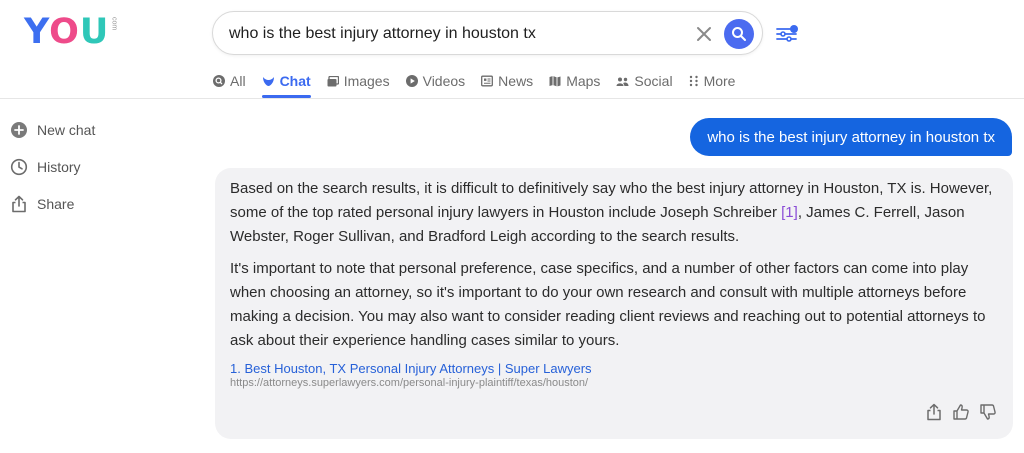 This screenshot has width=1024, height=453. What do you see at coordinates (333, 80) in the screenshot?
I see `images-icon` at bounding box center [333, 80].